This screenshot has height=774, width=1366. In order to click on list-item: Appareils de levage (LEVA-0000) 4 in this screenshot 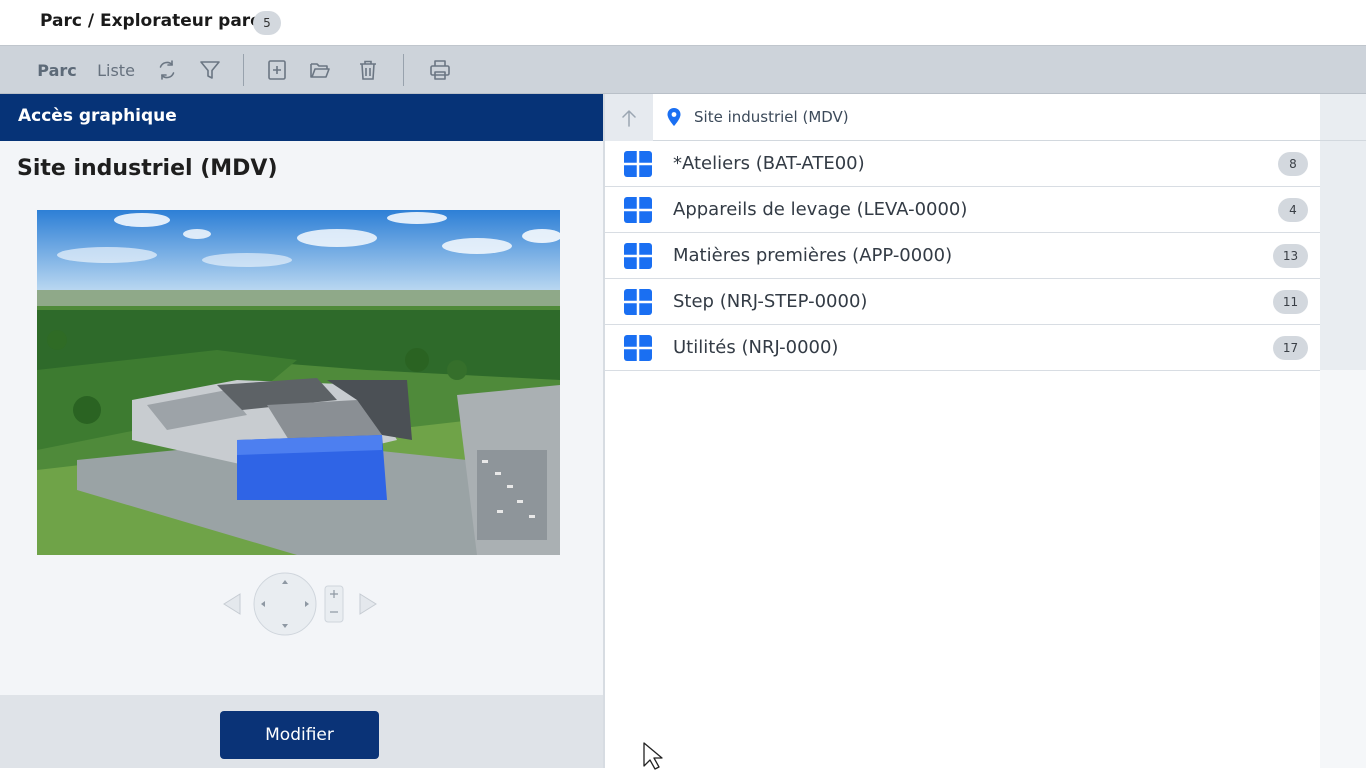, I will do `click(962, 210)`.